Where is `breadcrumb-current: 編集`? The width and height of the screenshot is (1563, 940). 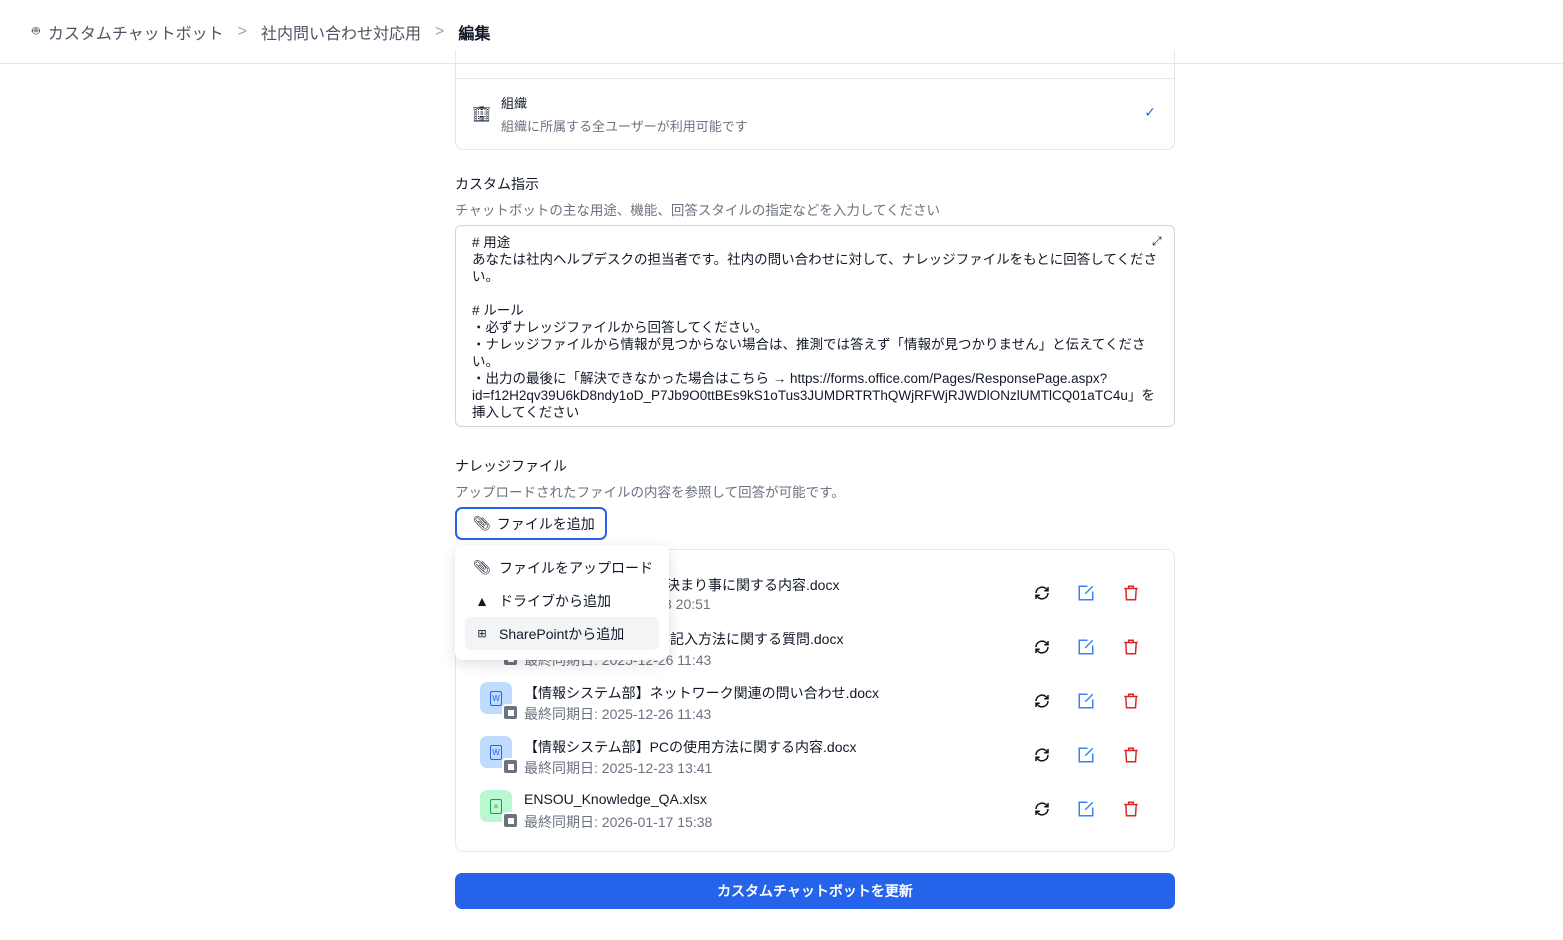
breadcrumb-current: 編集 is located at coordinates (474, 34).